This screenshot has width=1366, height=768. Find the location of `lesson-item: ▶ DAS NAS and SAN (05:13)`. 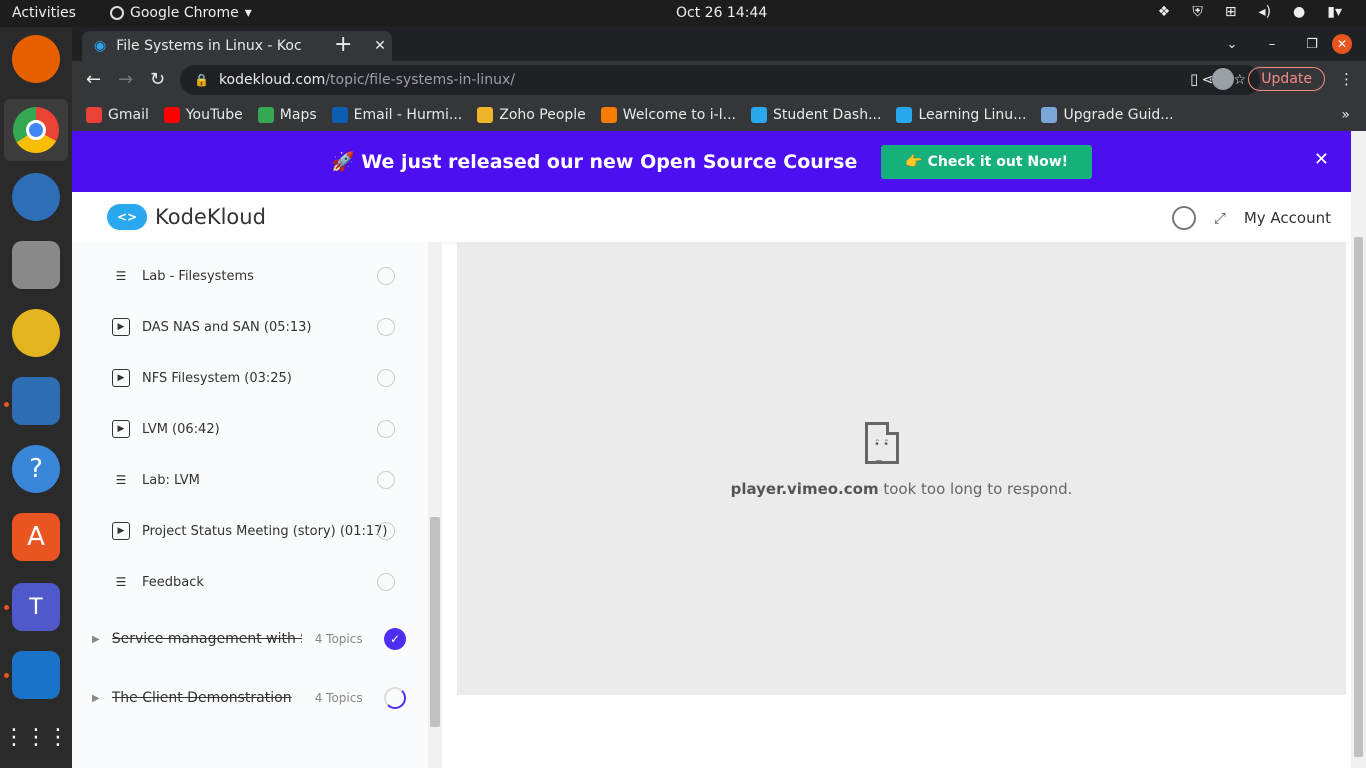

lesson-item: ▶ DAS NAS and SAN (05:13) is located at coordinates (257, 327).